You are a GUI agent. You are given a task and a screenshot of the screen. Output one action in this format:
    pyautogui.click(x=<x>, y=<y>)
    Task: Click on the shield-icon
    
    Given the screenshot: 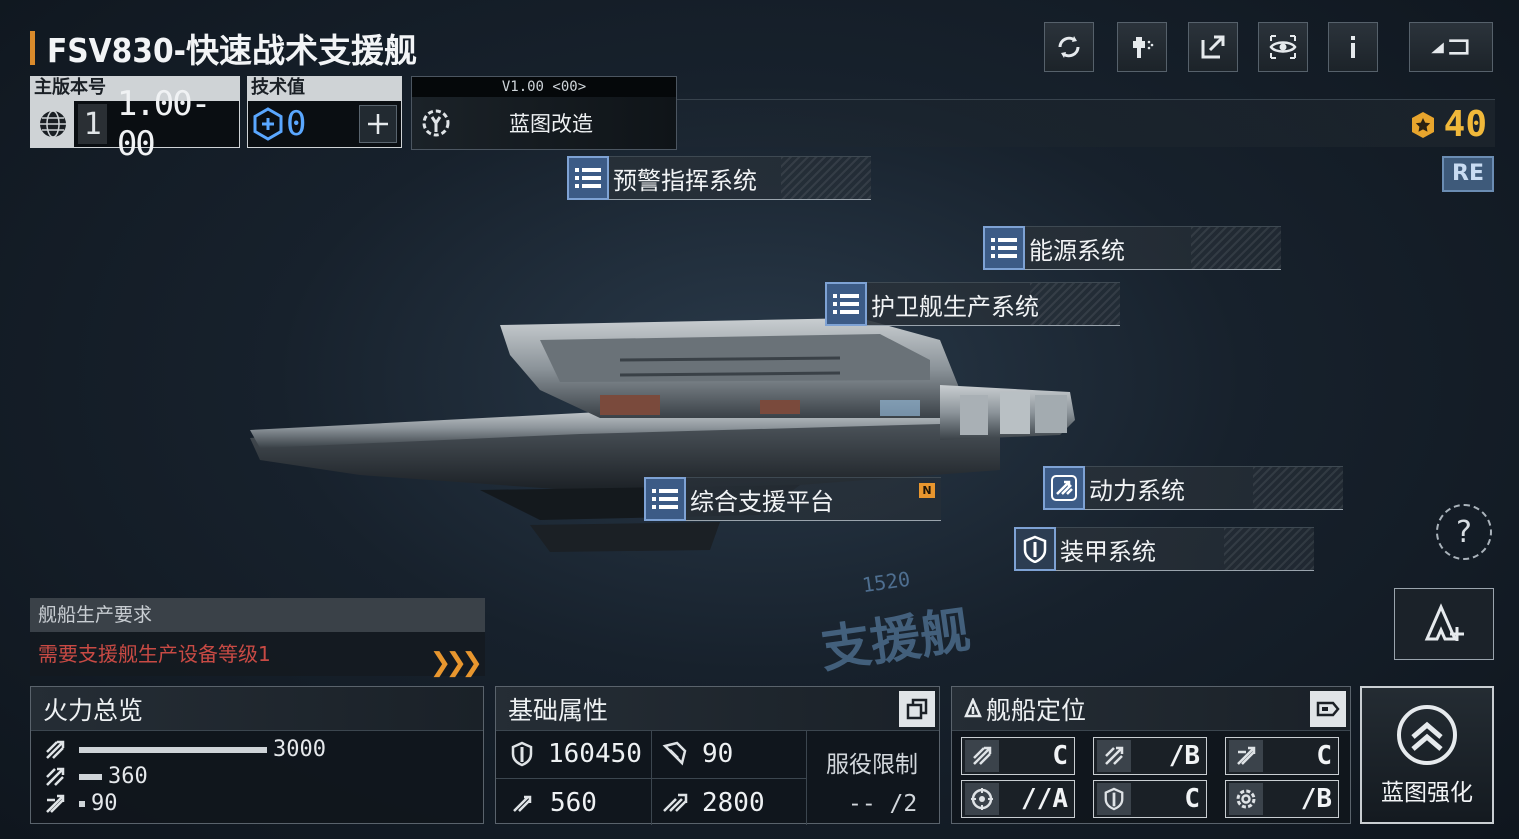 What is the action you would take?
    pyautogui.click(x=1035, y=549)
    